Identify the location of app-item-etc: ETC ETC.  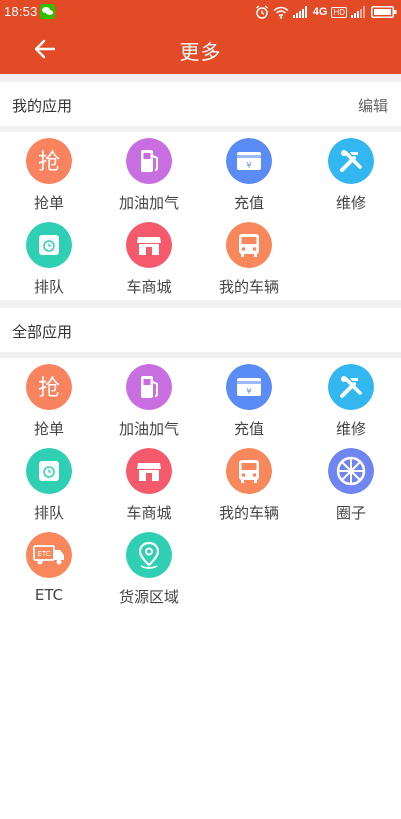
(49, 572).